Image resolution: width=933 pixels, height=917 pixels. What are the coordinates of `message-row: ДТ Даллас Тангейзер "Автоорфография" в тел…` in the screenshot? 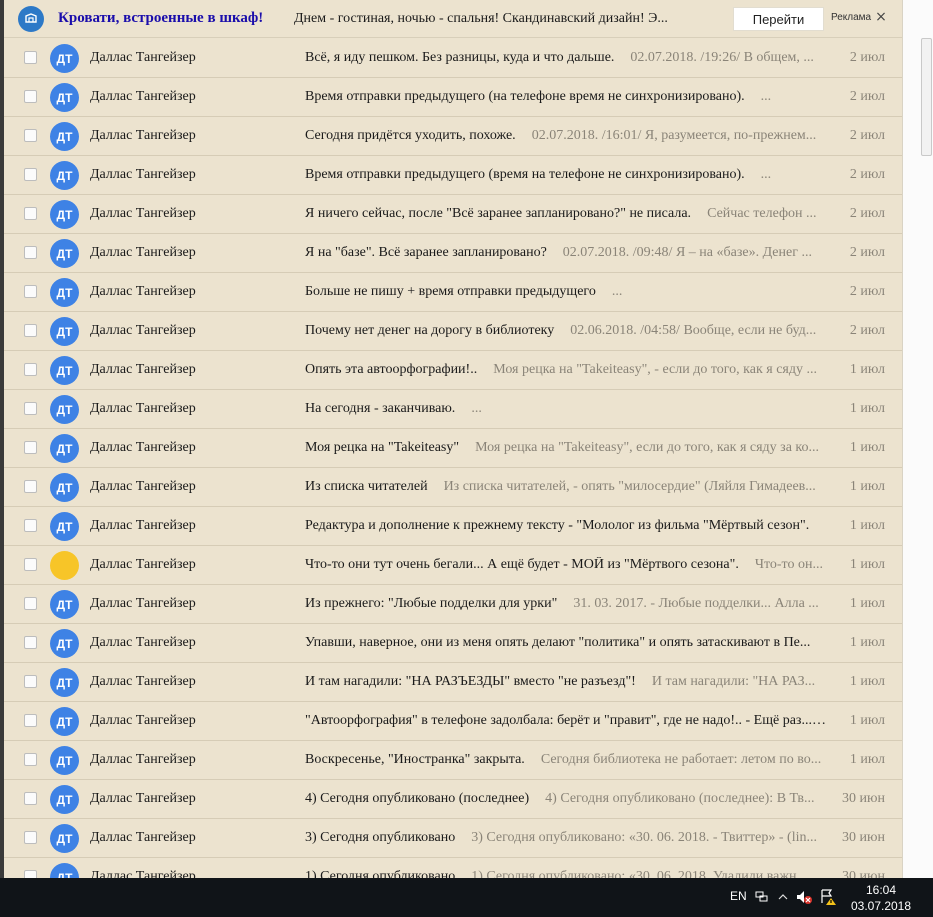 It's located at (453, 721).